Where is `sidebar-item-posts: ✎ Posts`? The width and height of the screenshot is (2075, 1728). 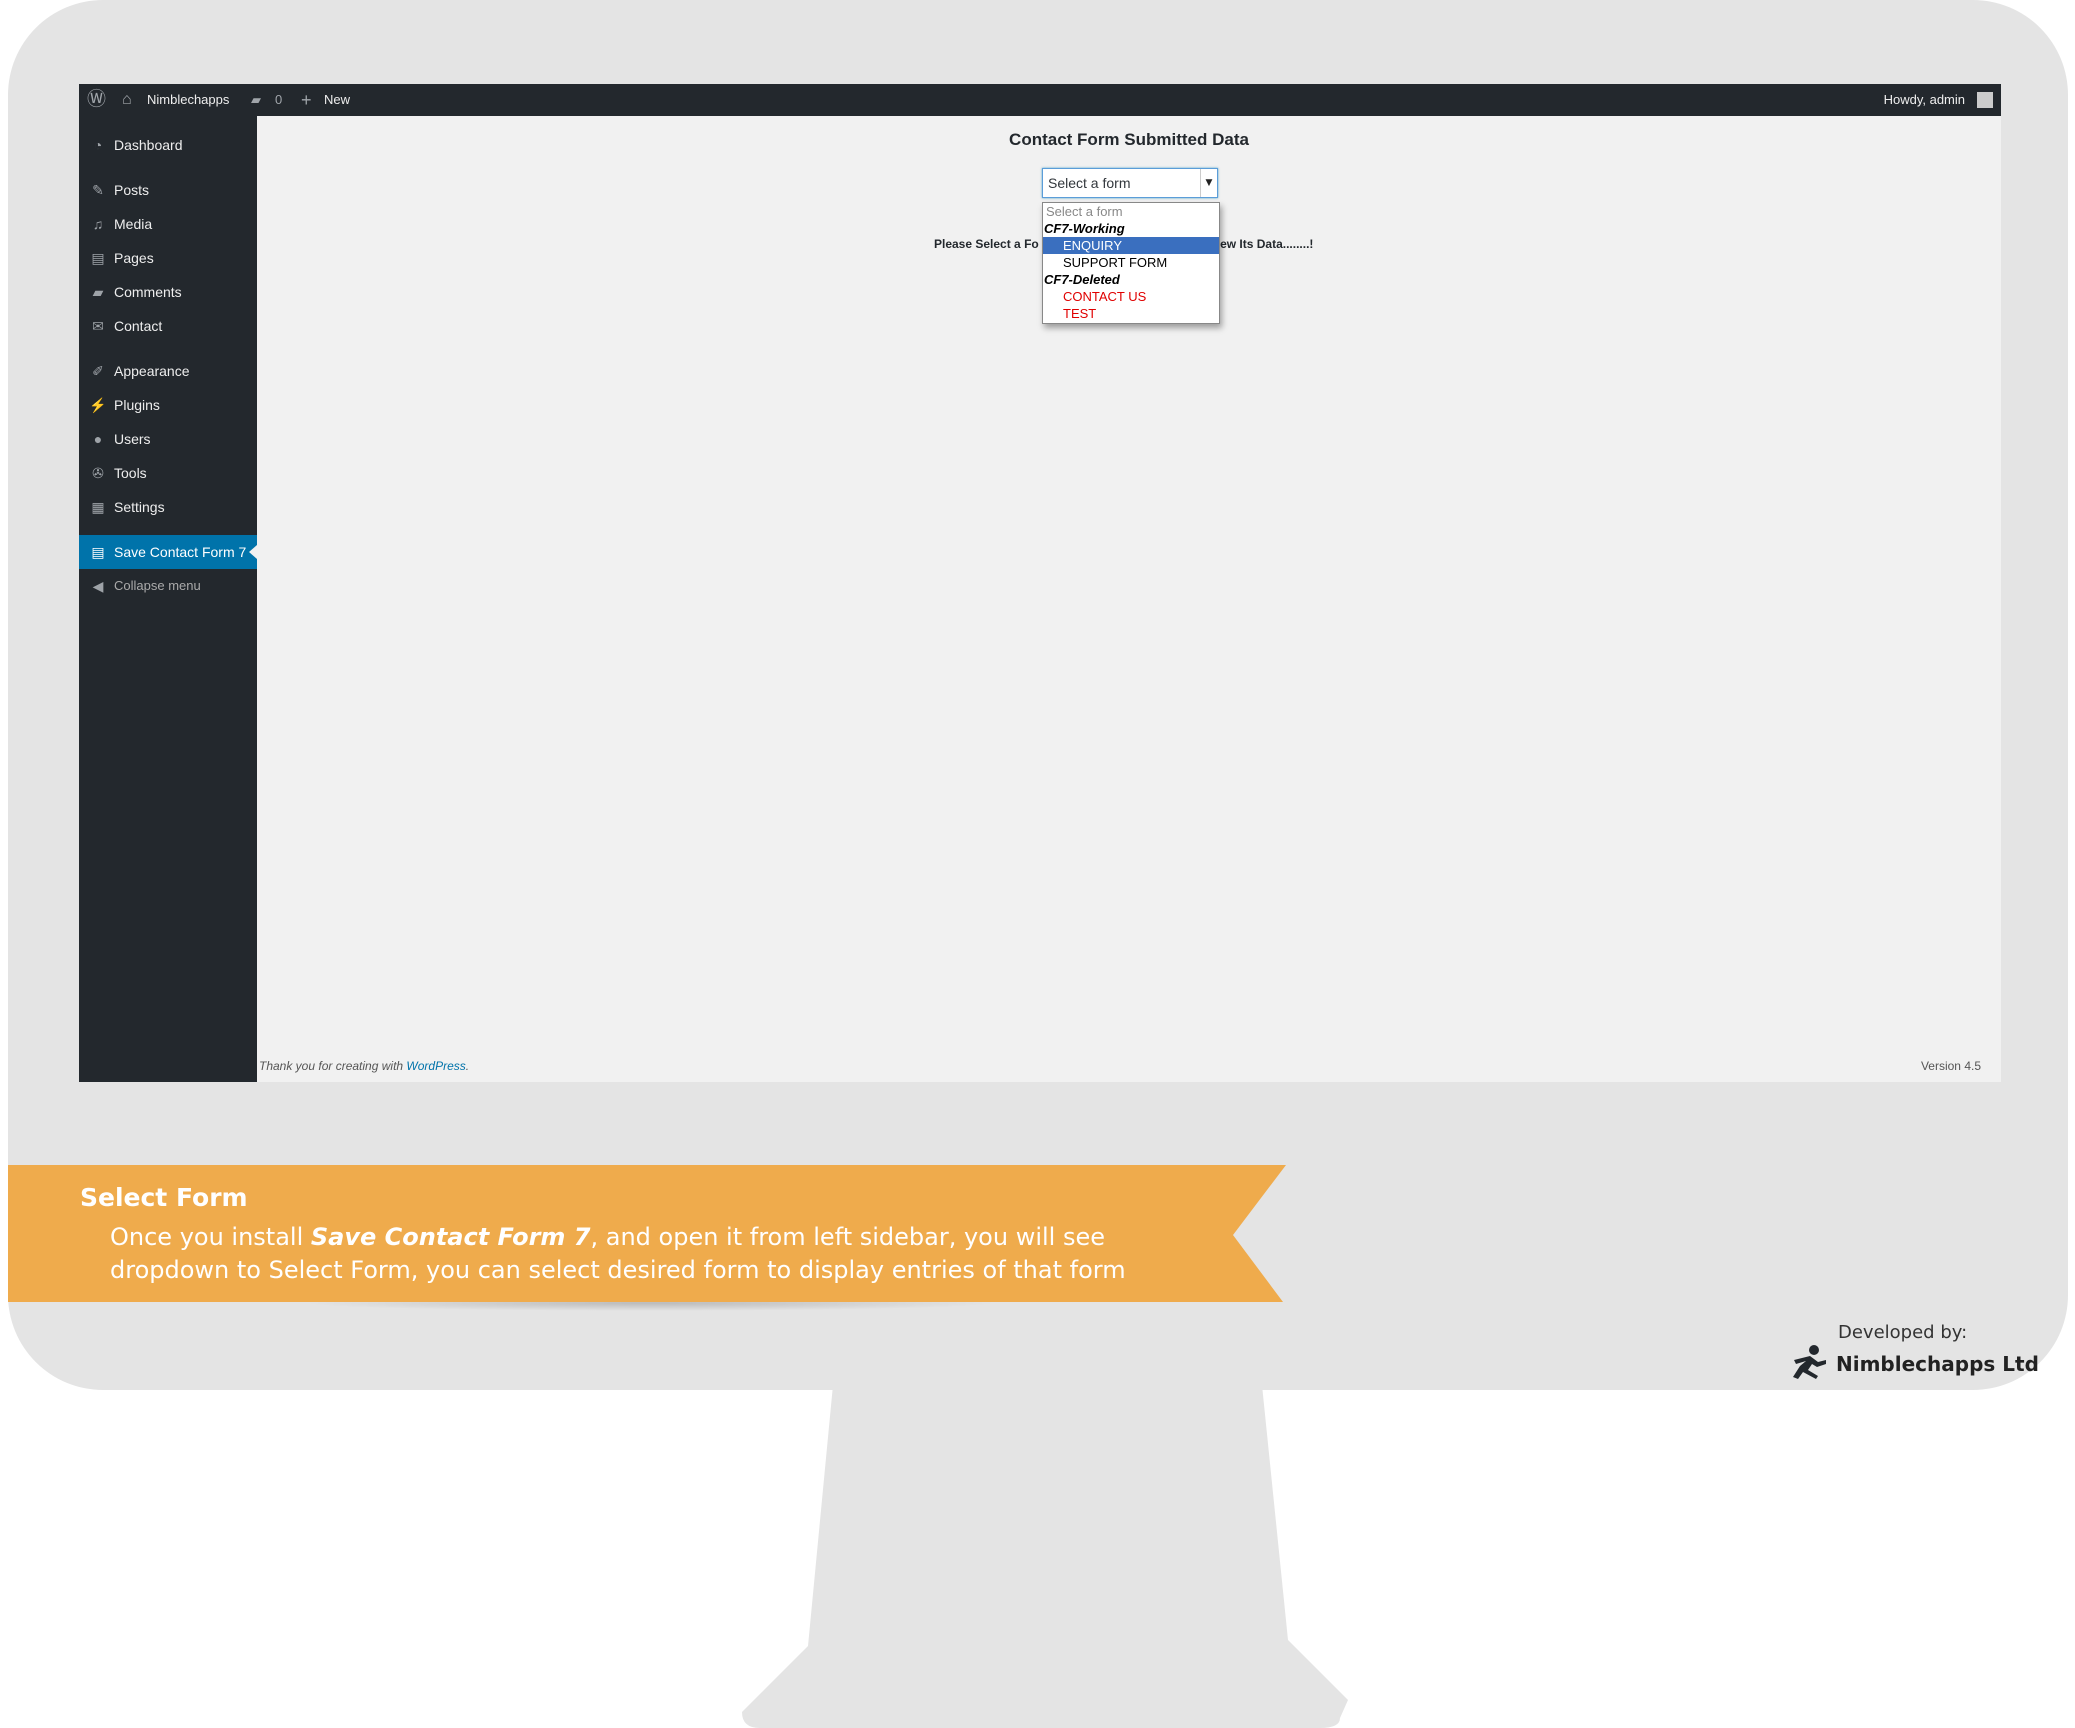 sidebar-item-posts: ✎ Posts is located at coordinates (168, 190).